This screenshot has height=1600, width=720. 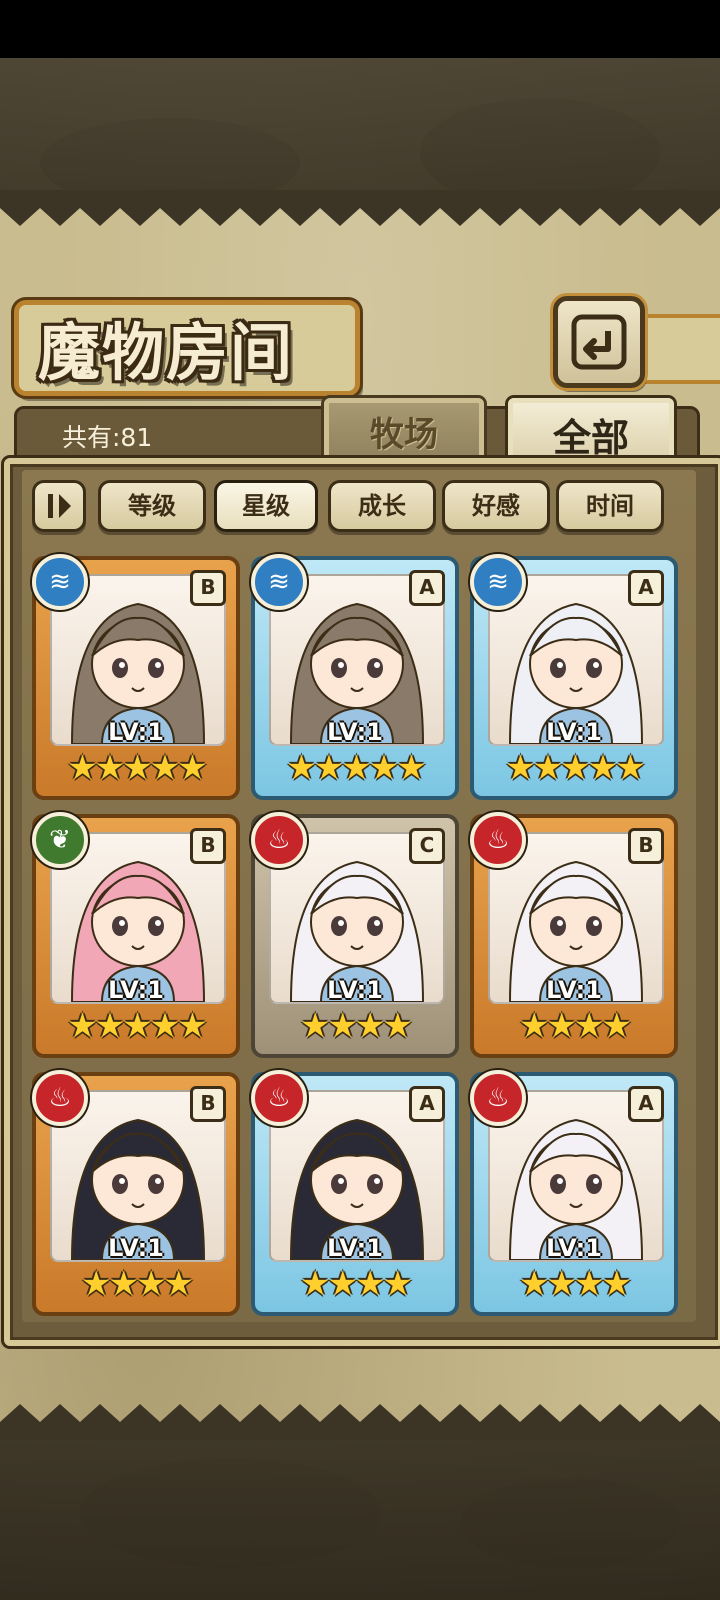 What do you see at coordinates (266, 506) in the screenshot?
I see `sort-star-button: 星级` at bounding box center [266, 506].